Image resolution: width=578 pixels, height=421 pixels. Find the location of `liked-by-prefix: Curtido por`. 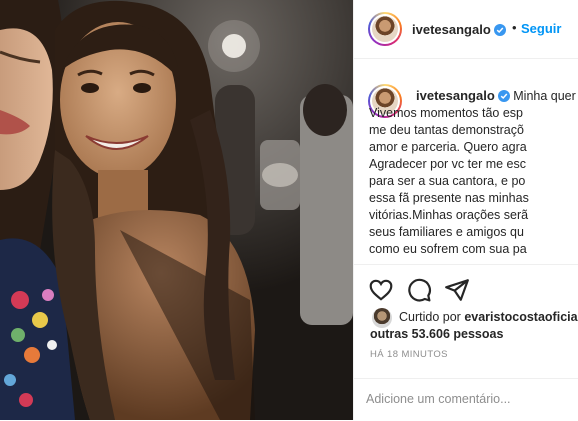

liked-by-prefix: Curtido por is located at coordinates (430, 317).